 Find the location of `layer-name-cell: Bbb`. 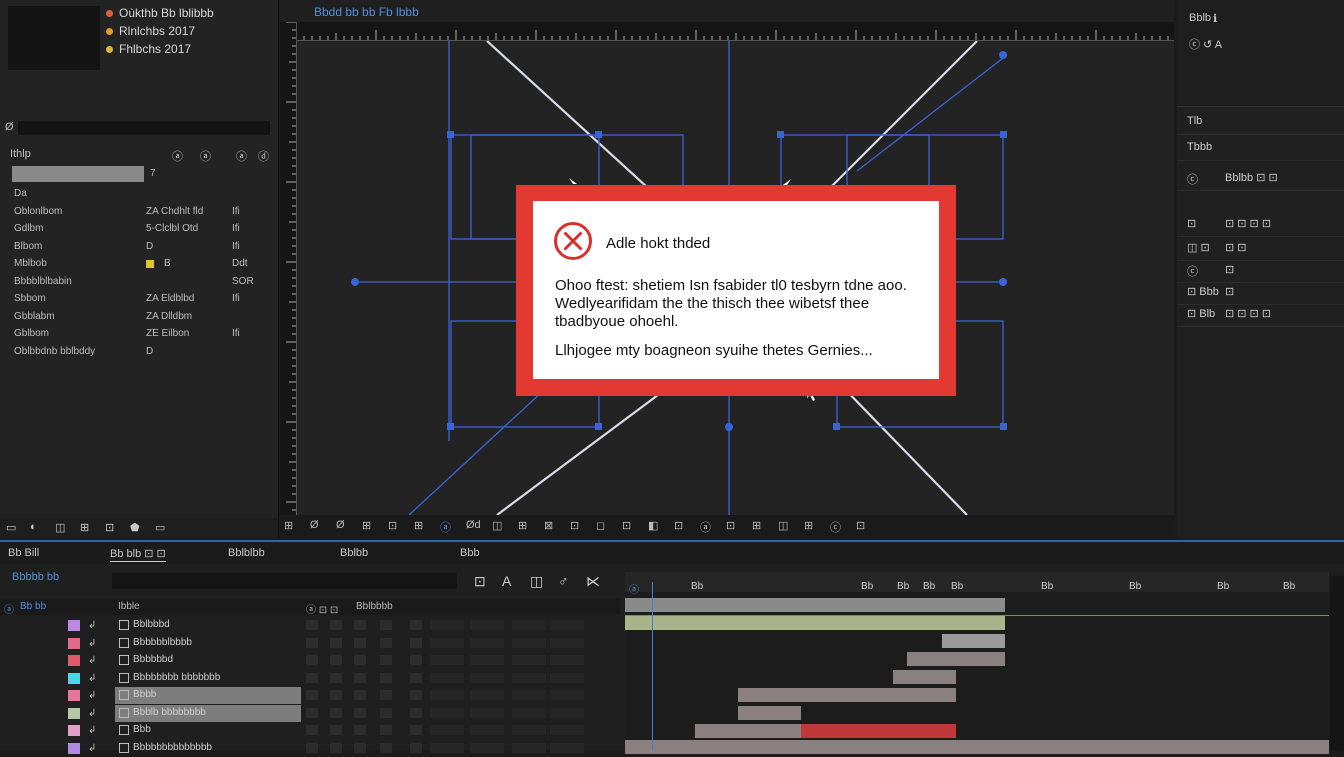

layer-name-cell: Bbb is located at coordinates (208, 730).